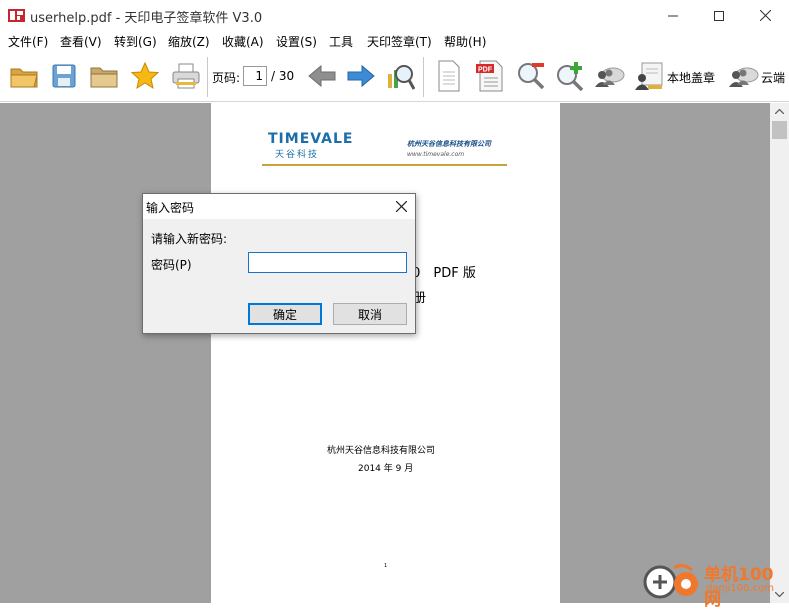 This screenshot has height=610, width=789. Describe the element at coordinates (296, 41) in the screenshot. I see `menu-settings: 设置(S)` at that location.